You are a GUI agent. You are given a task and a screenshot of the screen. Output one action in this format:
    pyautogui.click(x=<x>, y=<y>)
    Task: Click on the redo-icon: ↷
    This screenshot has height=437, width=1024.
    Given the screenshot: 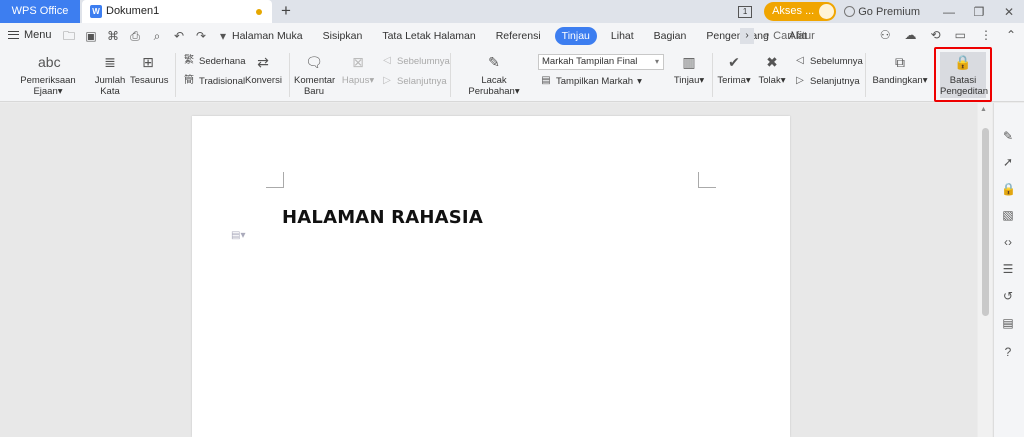 What is the action you would take?
    pyautogui.click(x=201, y=36)
    